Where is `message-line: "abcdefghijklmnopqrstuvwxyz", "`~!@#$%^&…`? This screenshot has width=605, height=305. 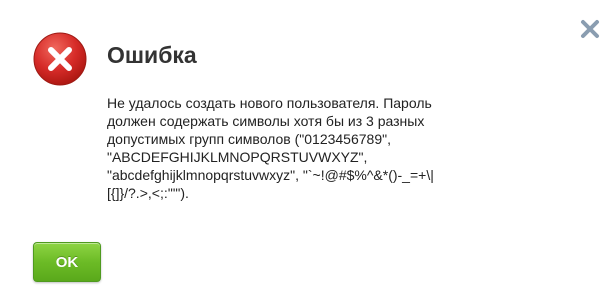 message-line: "abcdefghijklmnopqrstuvwxyz", "`~!@#$%^&… is located at coordinates (270, 175).